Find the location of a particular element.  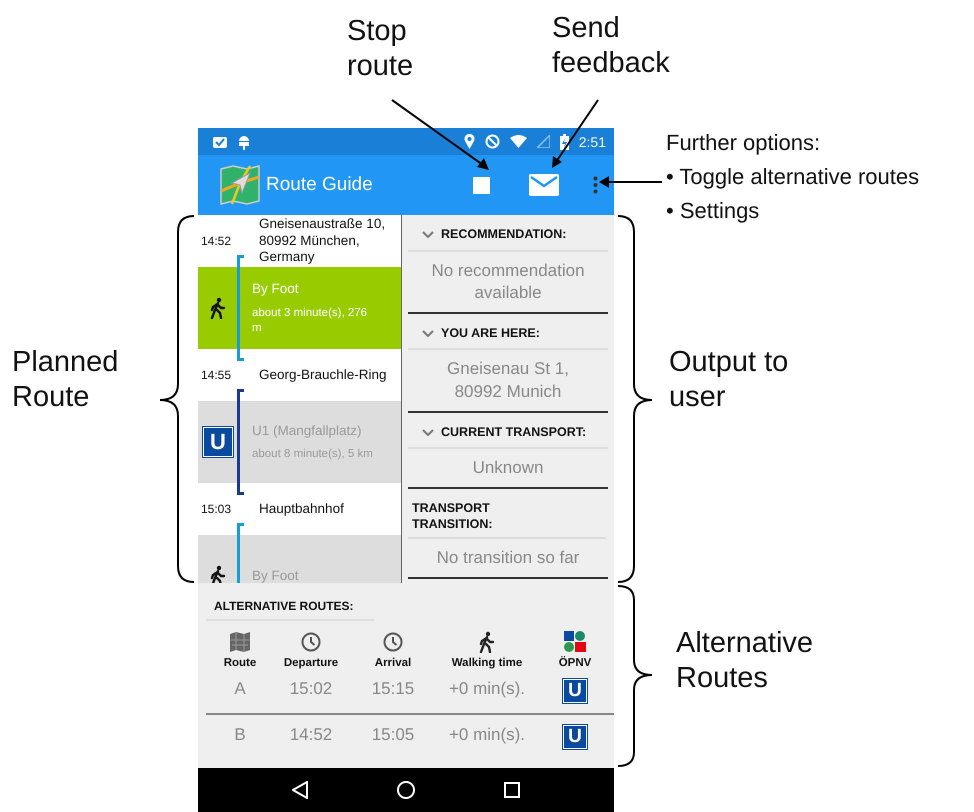

status-time: 2:51 is located at coordinates (592, 142).